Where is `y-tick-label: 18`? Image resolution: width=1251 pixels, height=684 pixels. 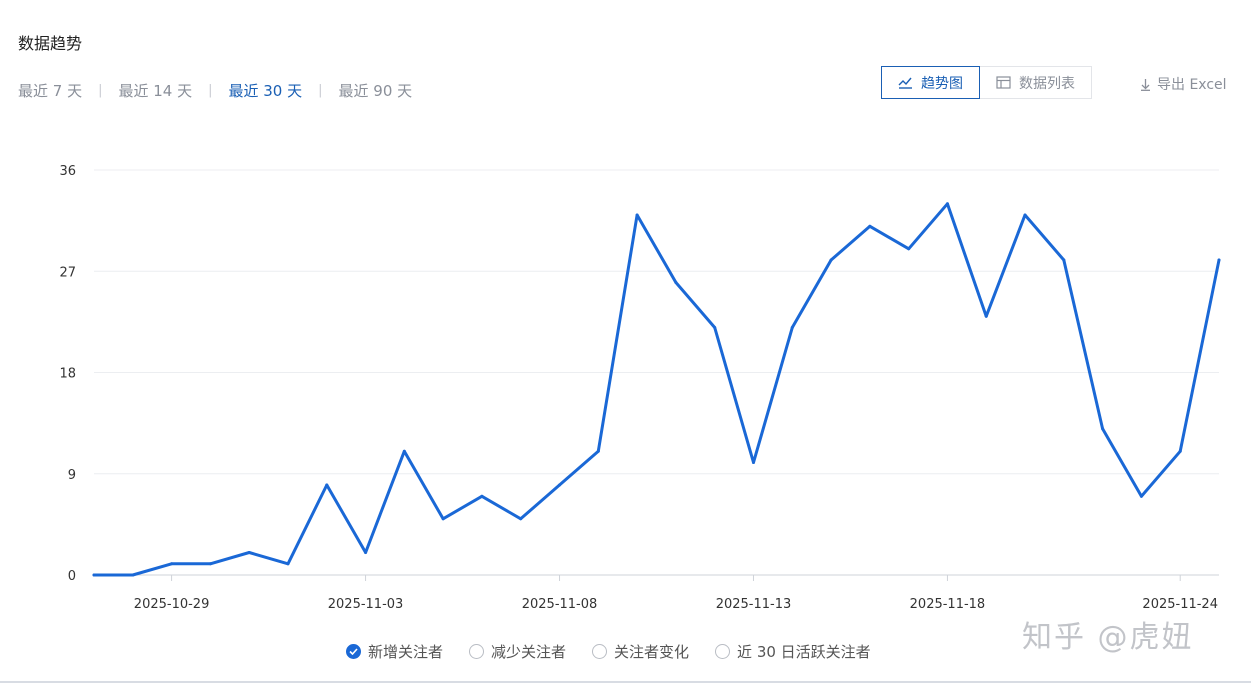
y-tick-label: 18 is located at coordinates (67, 374).